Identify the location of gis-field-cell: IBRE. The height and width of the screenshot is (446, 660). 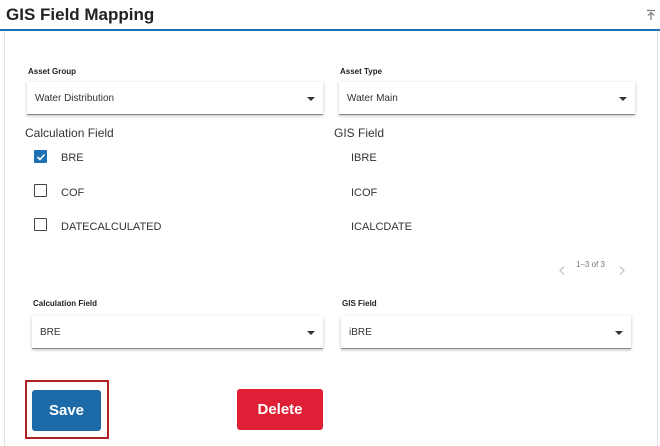
(364, 158).